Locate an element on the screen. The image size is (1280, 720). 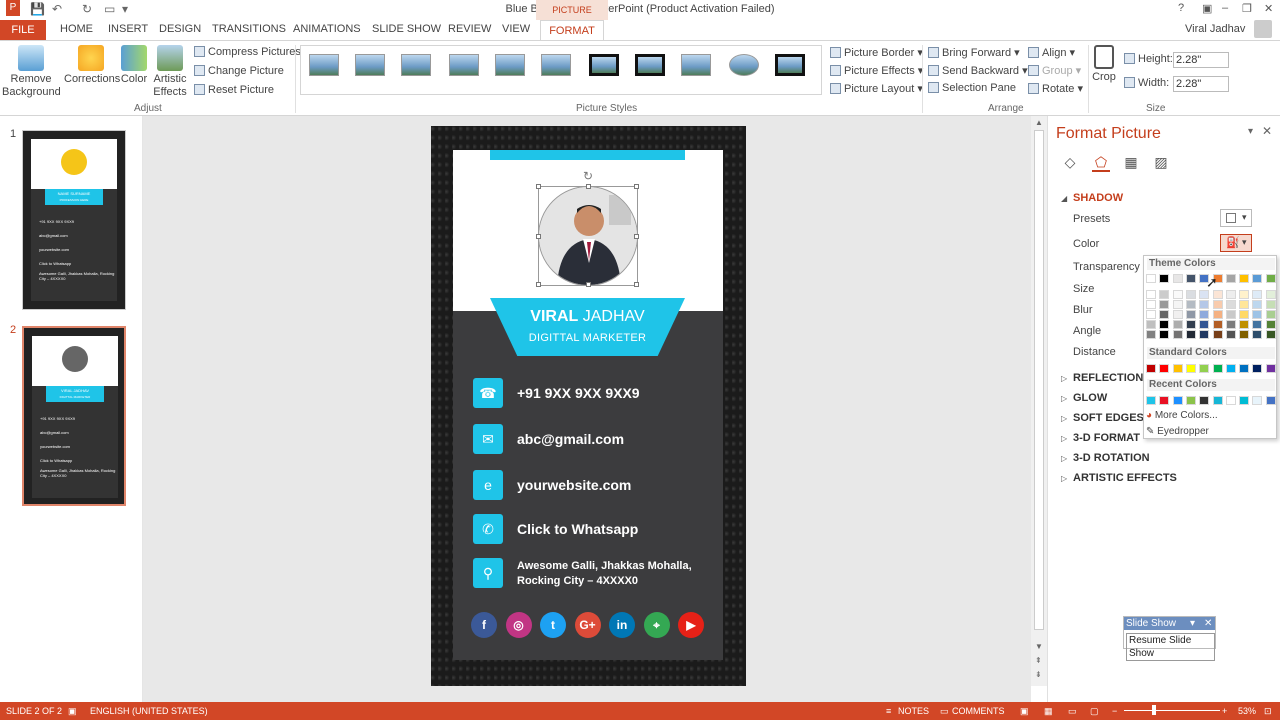
crop-button: Crop is located at coordinates (1104, 64).